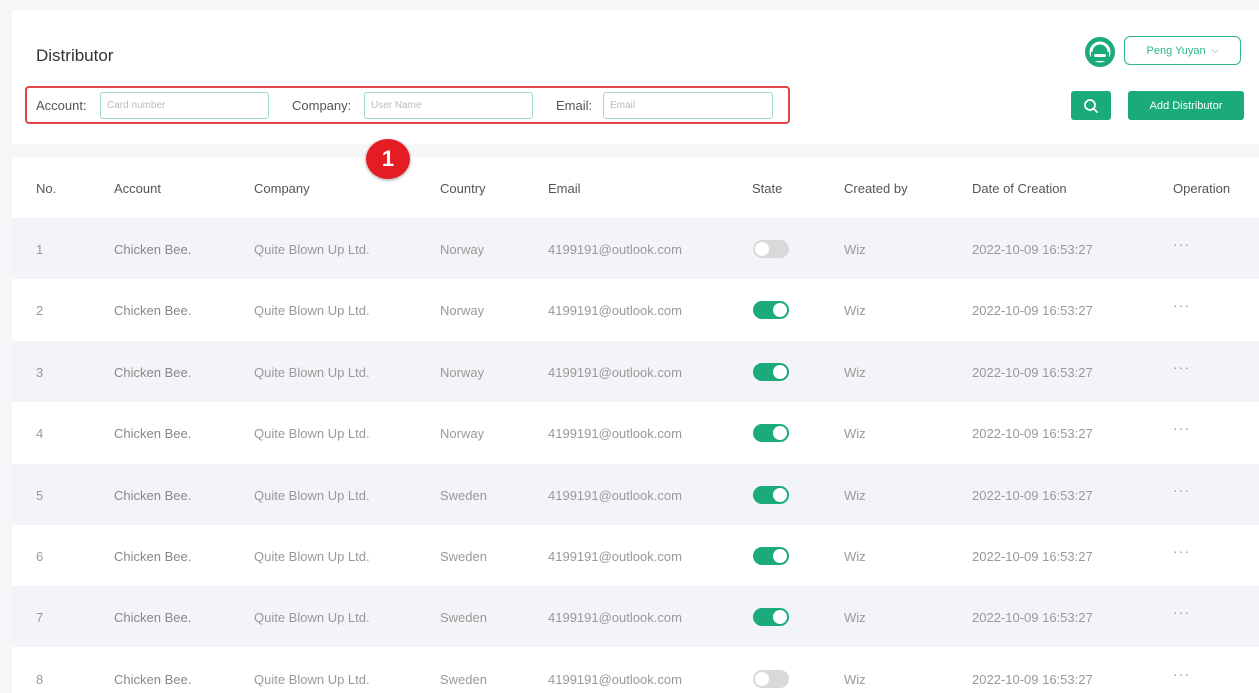 The height and width of the screenshot is (693, 1259). Describe the element at coordinates (137, 188) in the screenshot. I see `col-account: Account` at that location.